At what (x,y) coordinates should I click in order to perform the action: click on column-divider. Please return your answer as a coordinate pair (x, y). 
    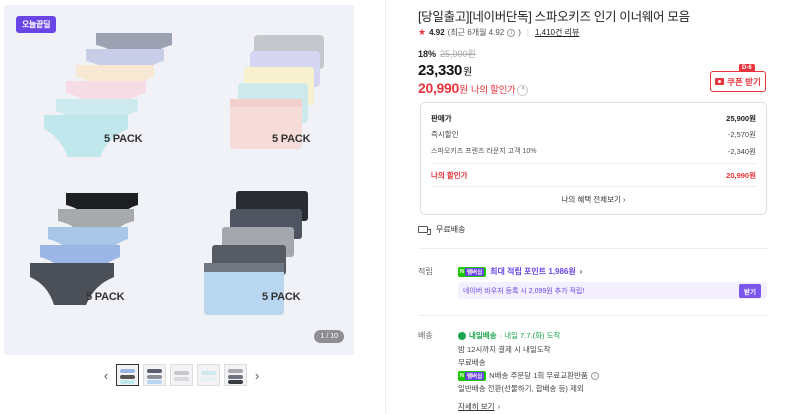
    Looking at the image, I should click on (385, 207).